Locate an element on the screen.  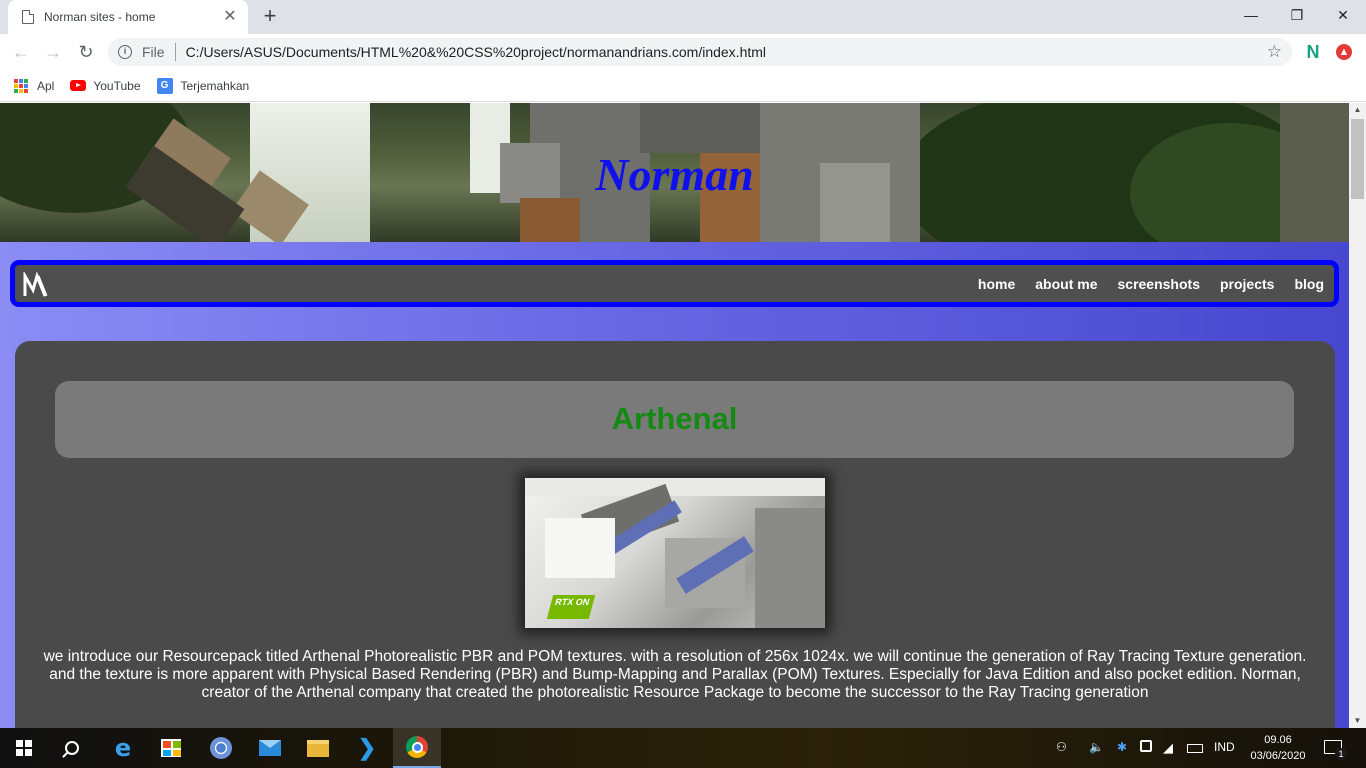
bookmark-youtube: YouTube is located at coordinates (105, 85).